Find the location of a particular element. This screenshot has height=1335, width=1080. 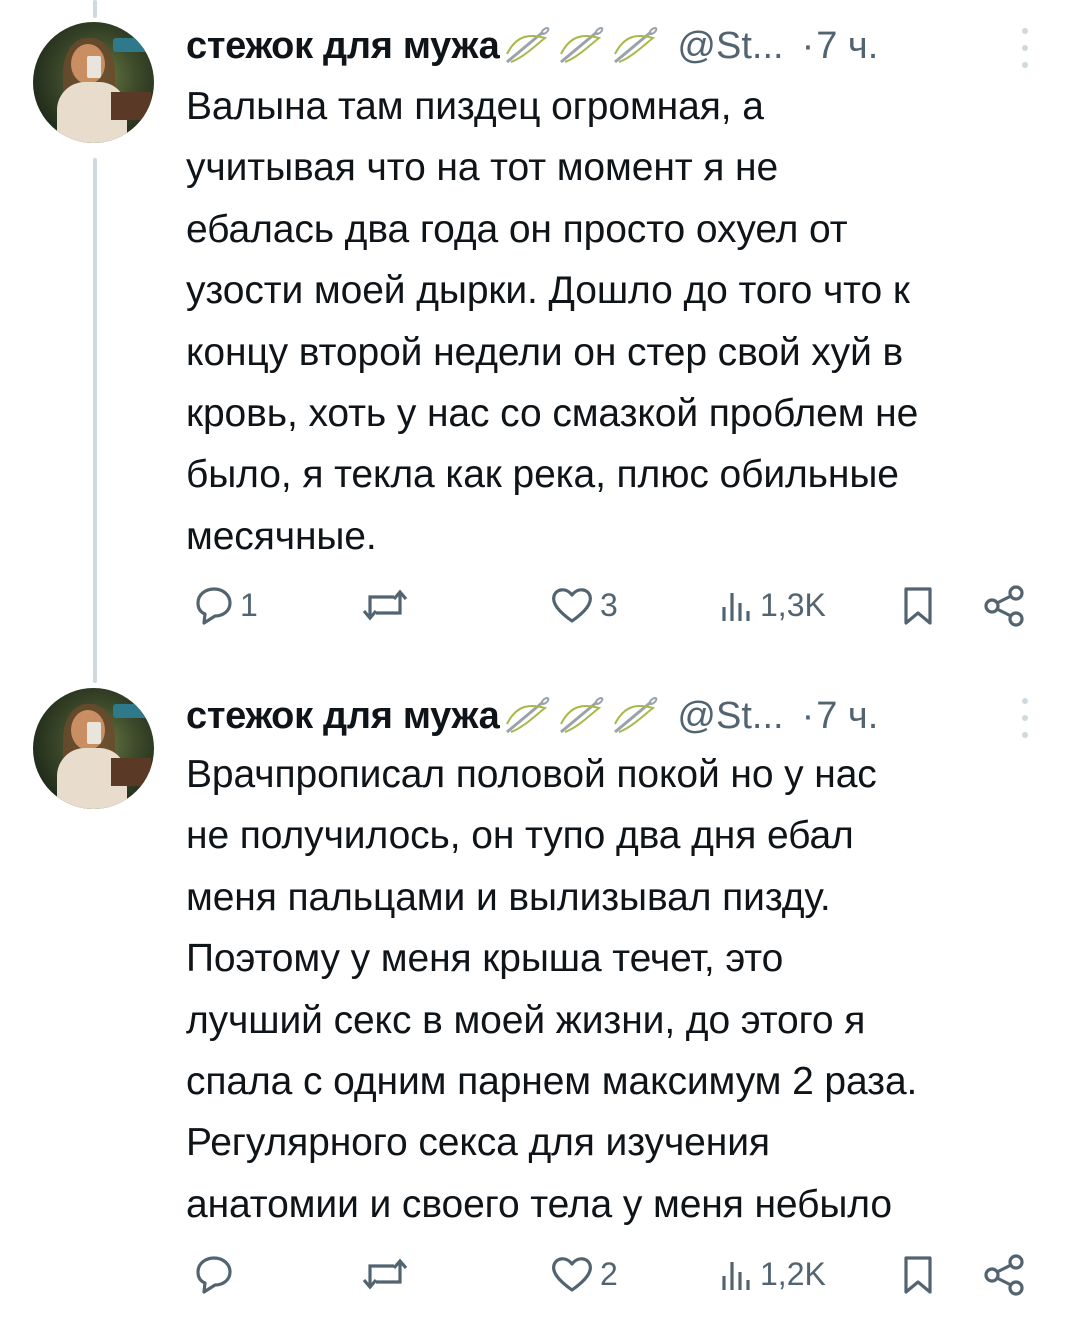

action-bar: 1 3 1,3K is located at coordinates (540, 608).